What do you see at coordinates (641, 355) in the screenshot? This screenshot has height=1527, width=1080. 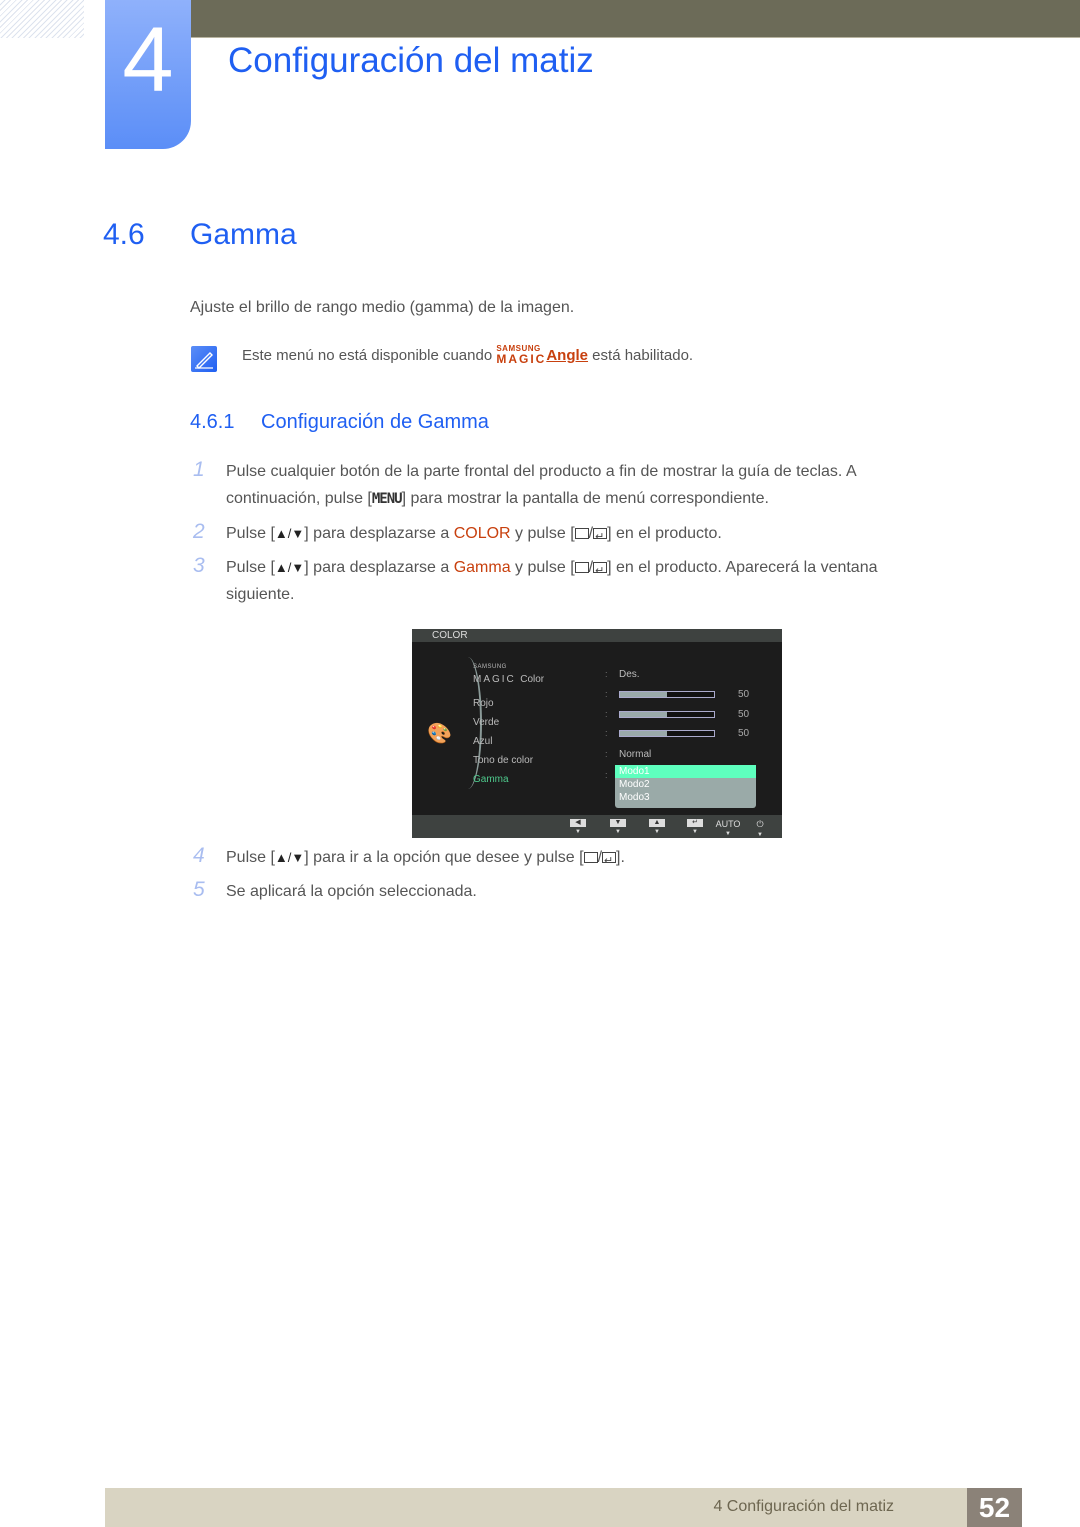 I see `note-text-after: está habilitado.` at bounding box center [641, 355].